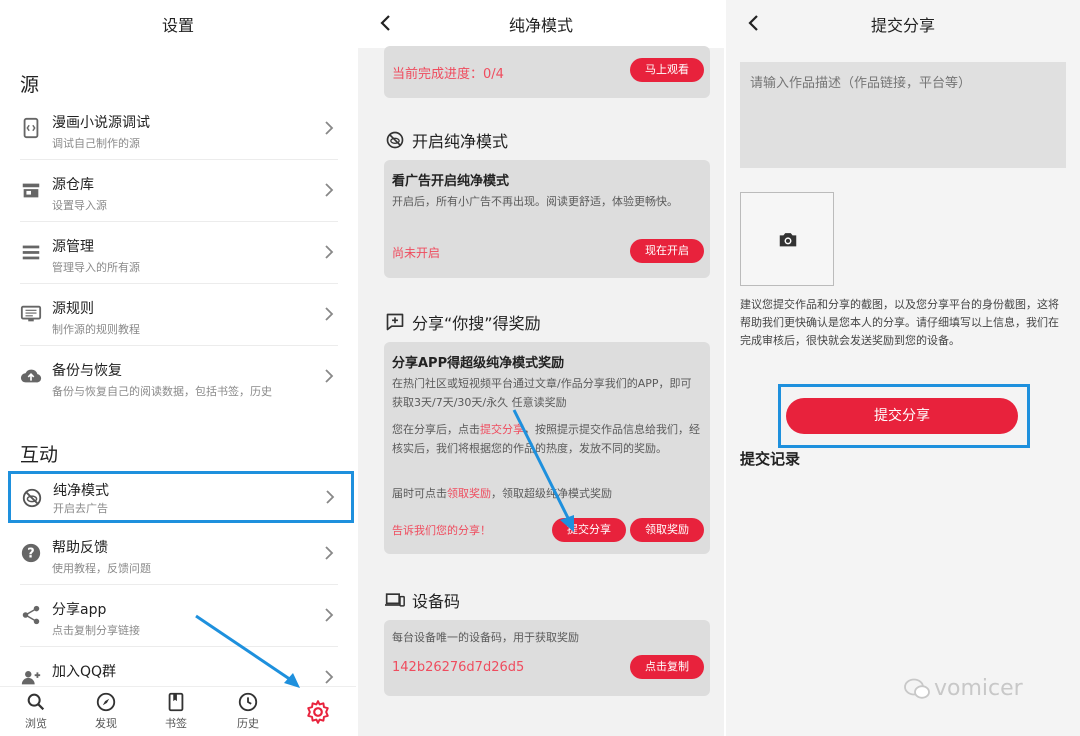 Image resolution: width=1080 pixels, height=736 pixels. I want to click on device-desc: 每台设备唯一的设备码，用于获取奖励, so click(485, 637).